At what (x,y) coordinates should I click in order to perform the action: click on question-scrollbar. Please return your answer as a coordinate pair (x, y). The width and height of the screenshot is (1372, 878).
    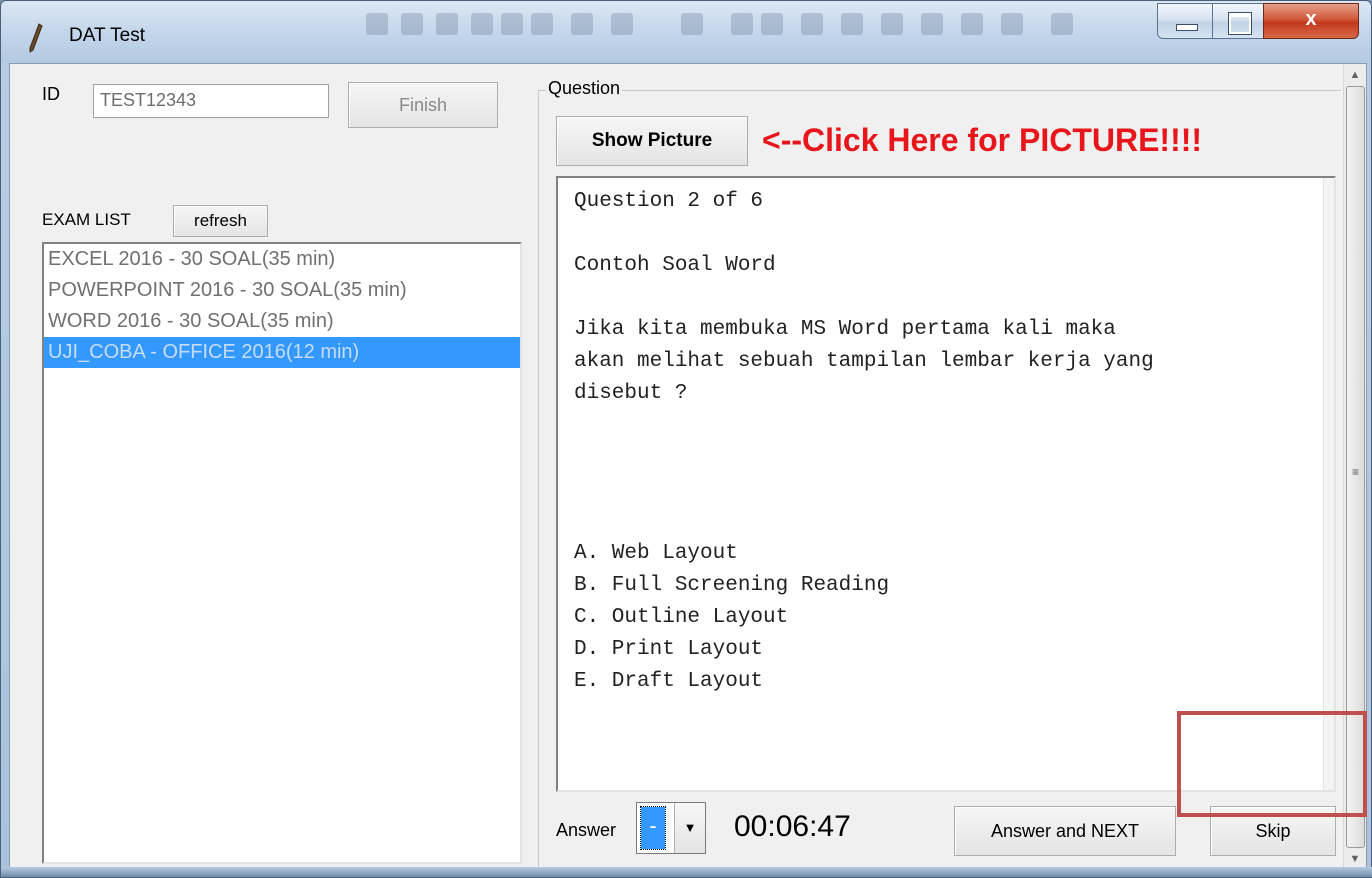
    Looking at the image, I should click on (1328, 484).